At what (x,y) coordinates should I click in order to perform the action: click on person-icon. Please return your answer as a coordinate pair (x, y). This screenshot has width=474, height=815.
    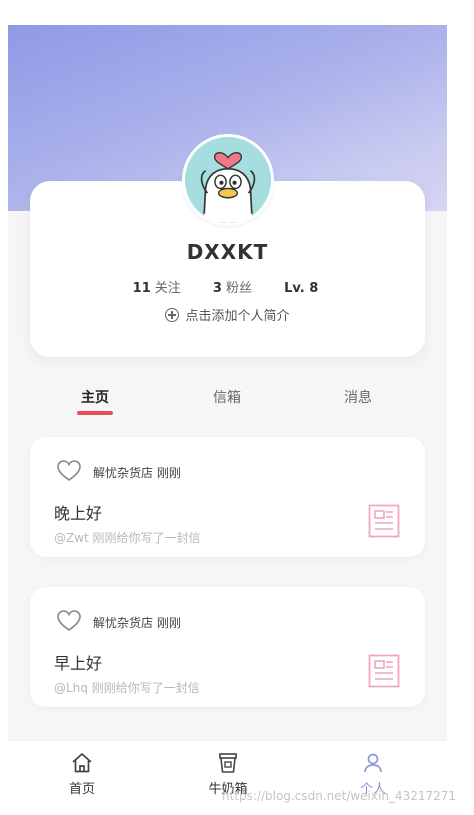
    Looking at the image, I should click on (373, 763).